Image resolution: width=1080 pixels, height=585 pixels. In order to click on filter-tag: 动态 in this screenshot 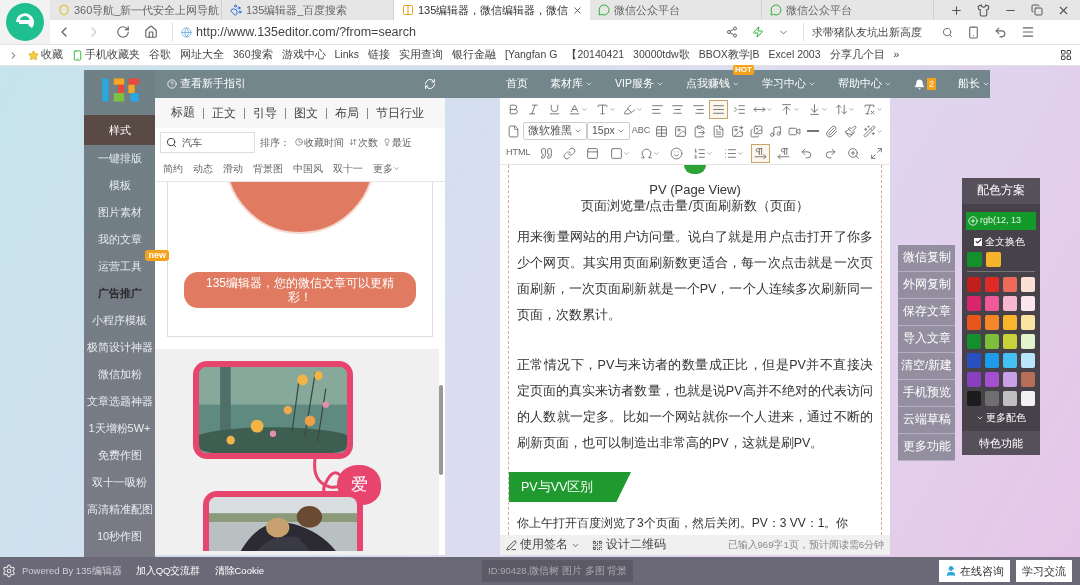, I will do `click(203, 168)`.